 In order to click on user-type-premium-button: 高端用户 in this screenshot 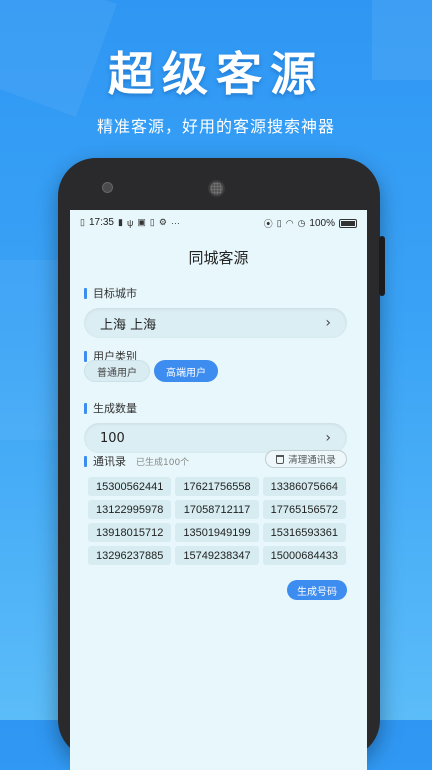, I will do `click(186, 371)`.